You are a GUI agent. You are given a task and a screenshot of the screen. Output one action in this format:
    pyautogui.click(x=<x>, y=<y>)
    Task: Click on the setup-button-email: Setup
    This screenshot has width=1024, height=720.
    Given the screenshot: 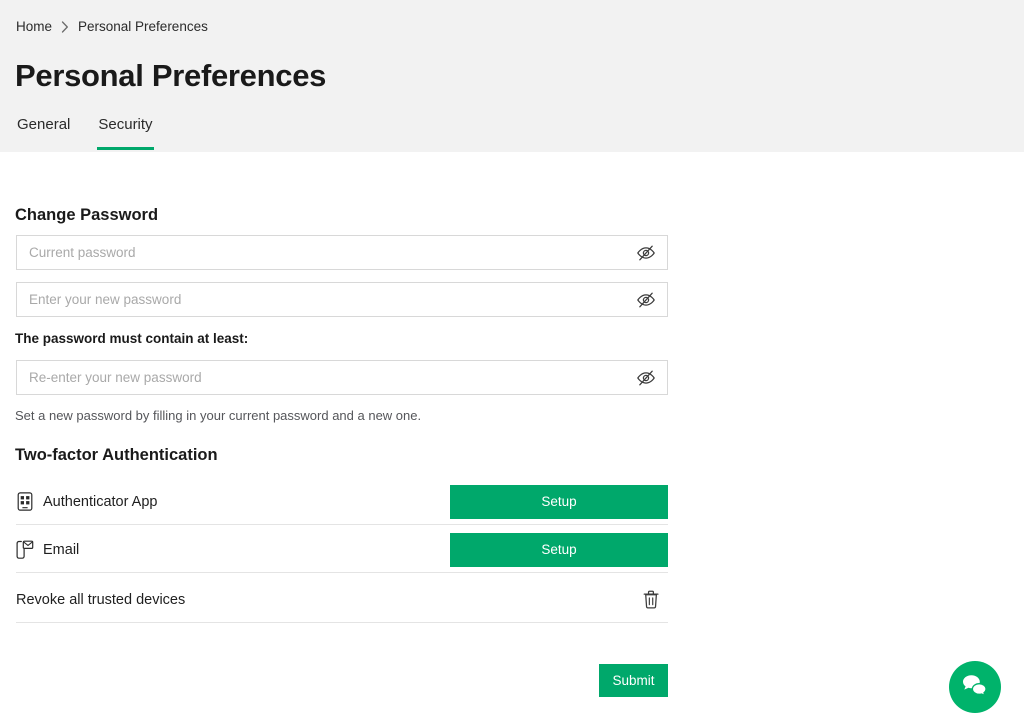 What is the action you would take?
    pyautogui.click(x=559, y=549)
    